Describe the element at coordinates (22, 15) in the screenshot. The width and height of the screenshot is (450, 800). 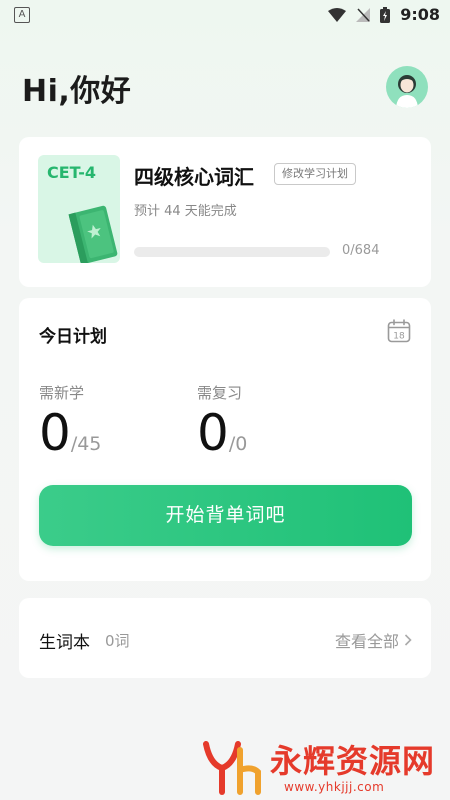
I see `app-notification-icon: A` at that location.